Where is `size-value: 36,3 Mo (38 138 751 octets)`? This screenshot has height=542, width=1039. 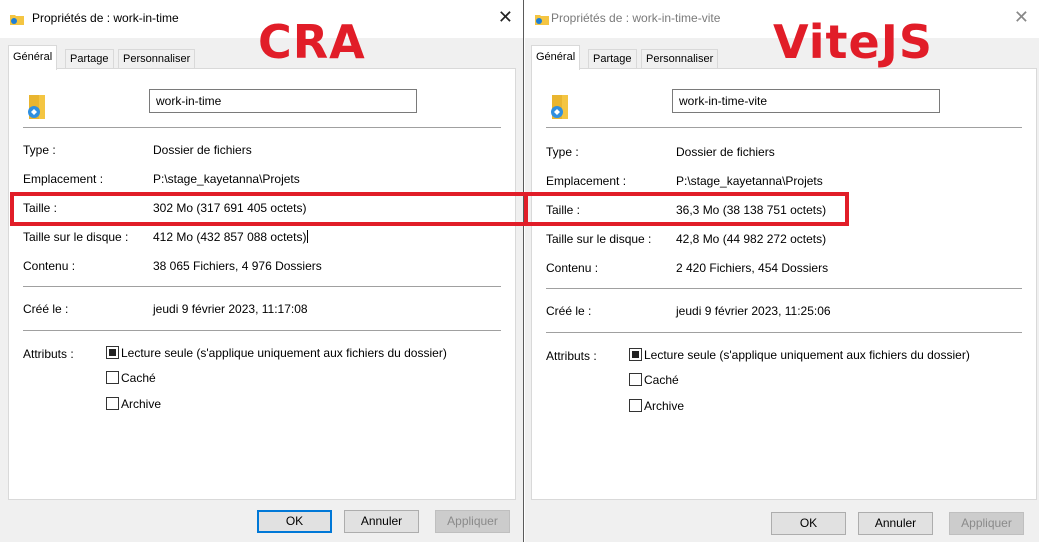 size-value: 36,3 Mo (38 138 751 octets) is located at coordinates (751, 210).